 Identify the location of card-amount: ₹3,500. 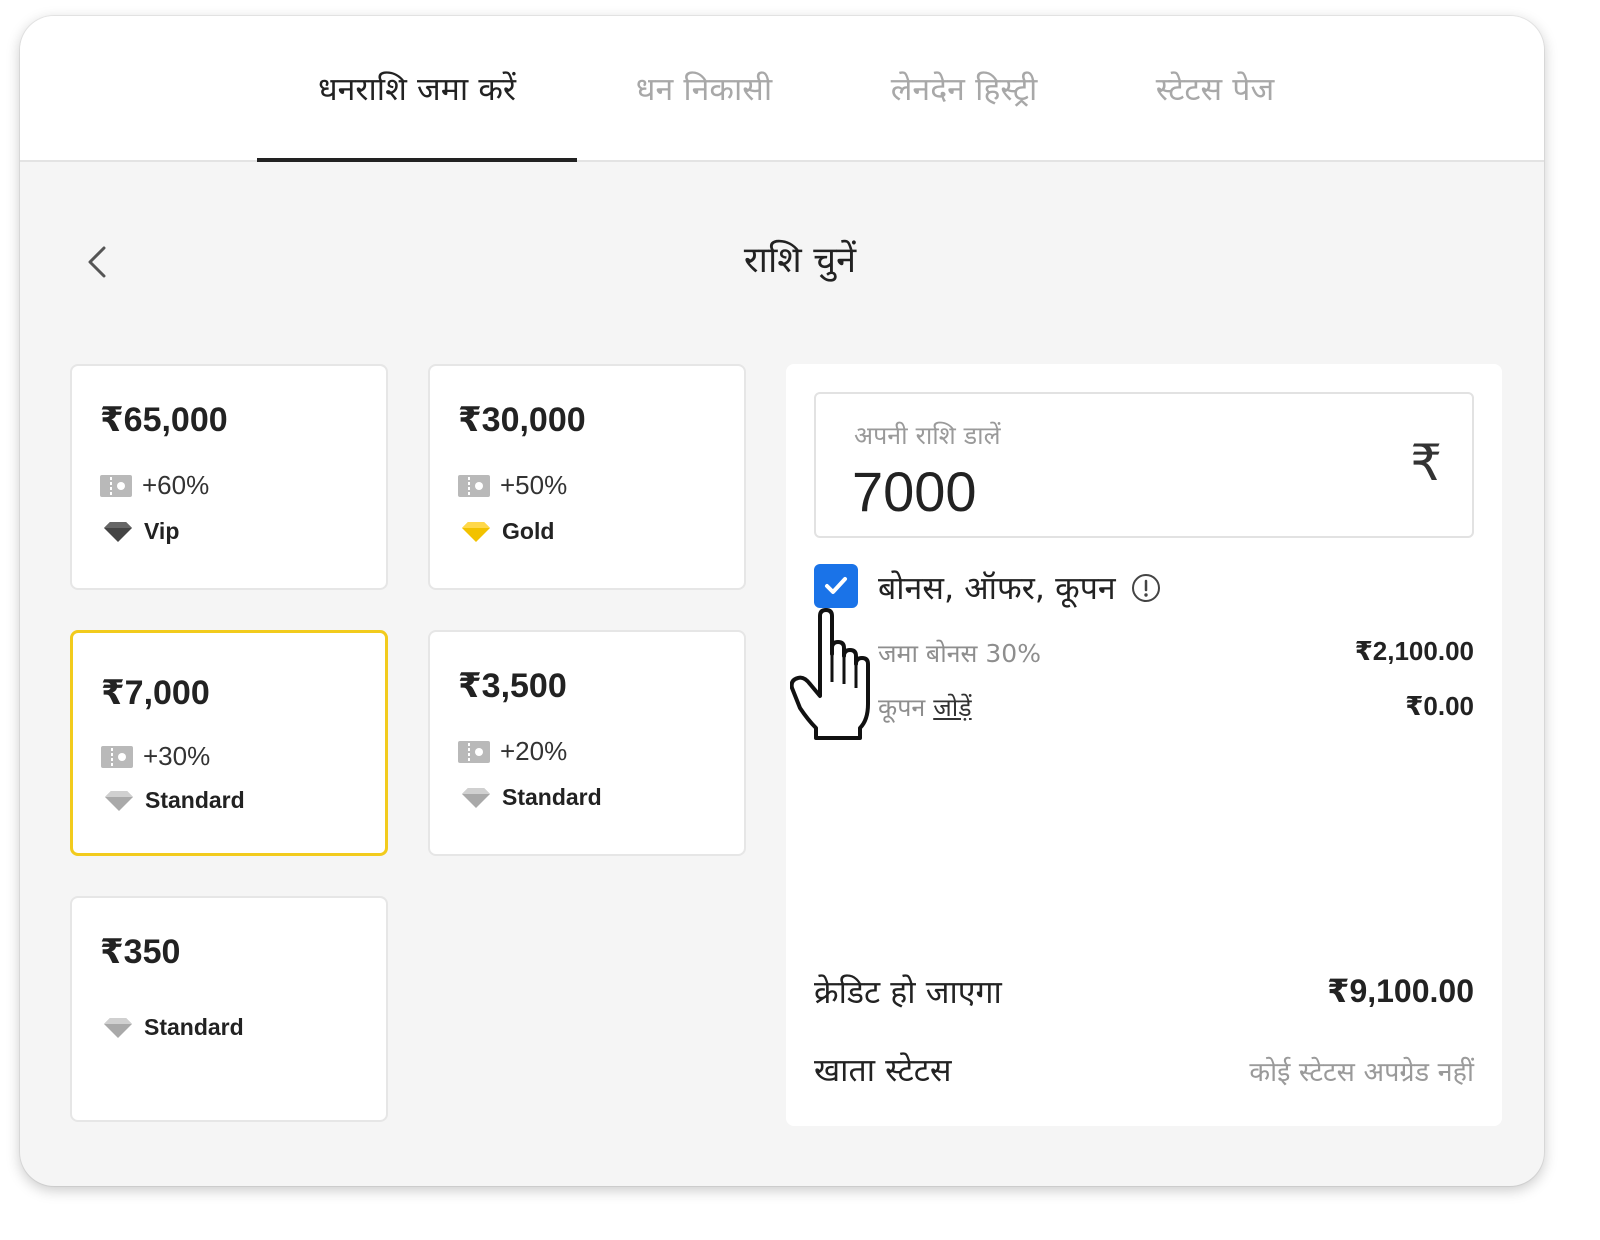
(512, 686).